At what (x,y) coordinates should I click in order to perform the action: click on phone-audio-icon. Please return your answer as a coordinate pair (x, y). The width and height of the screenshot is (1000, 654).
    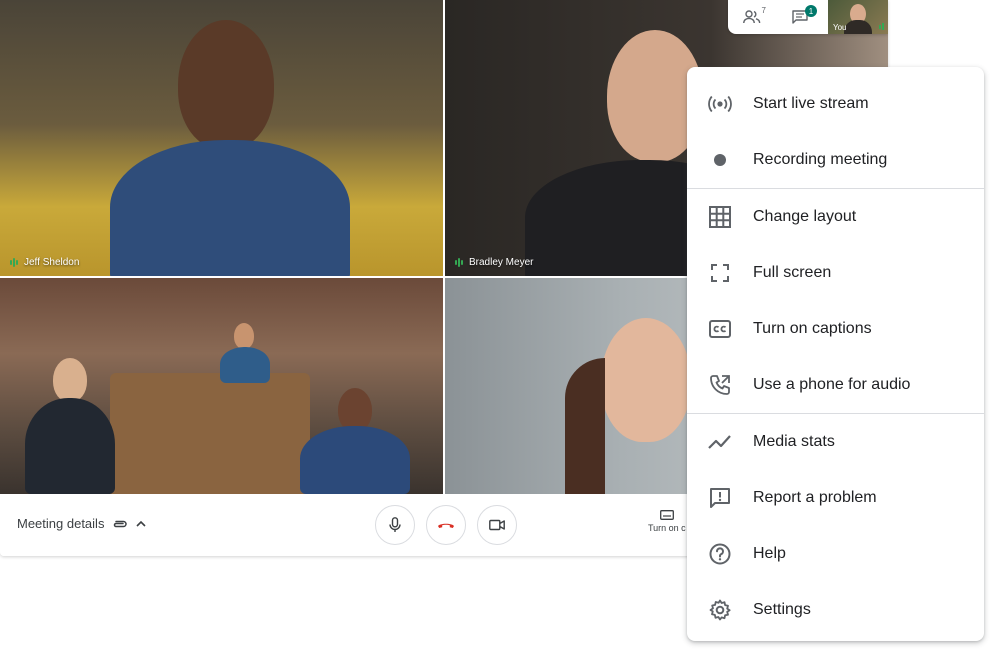
    Looking at the image, I should click on (720, 385).